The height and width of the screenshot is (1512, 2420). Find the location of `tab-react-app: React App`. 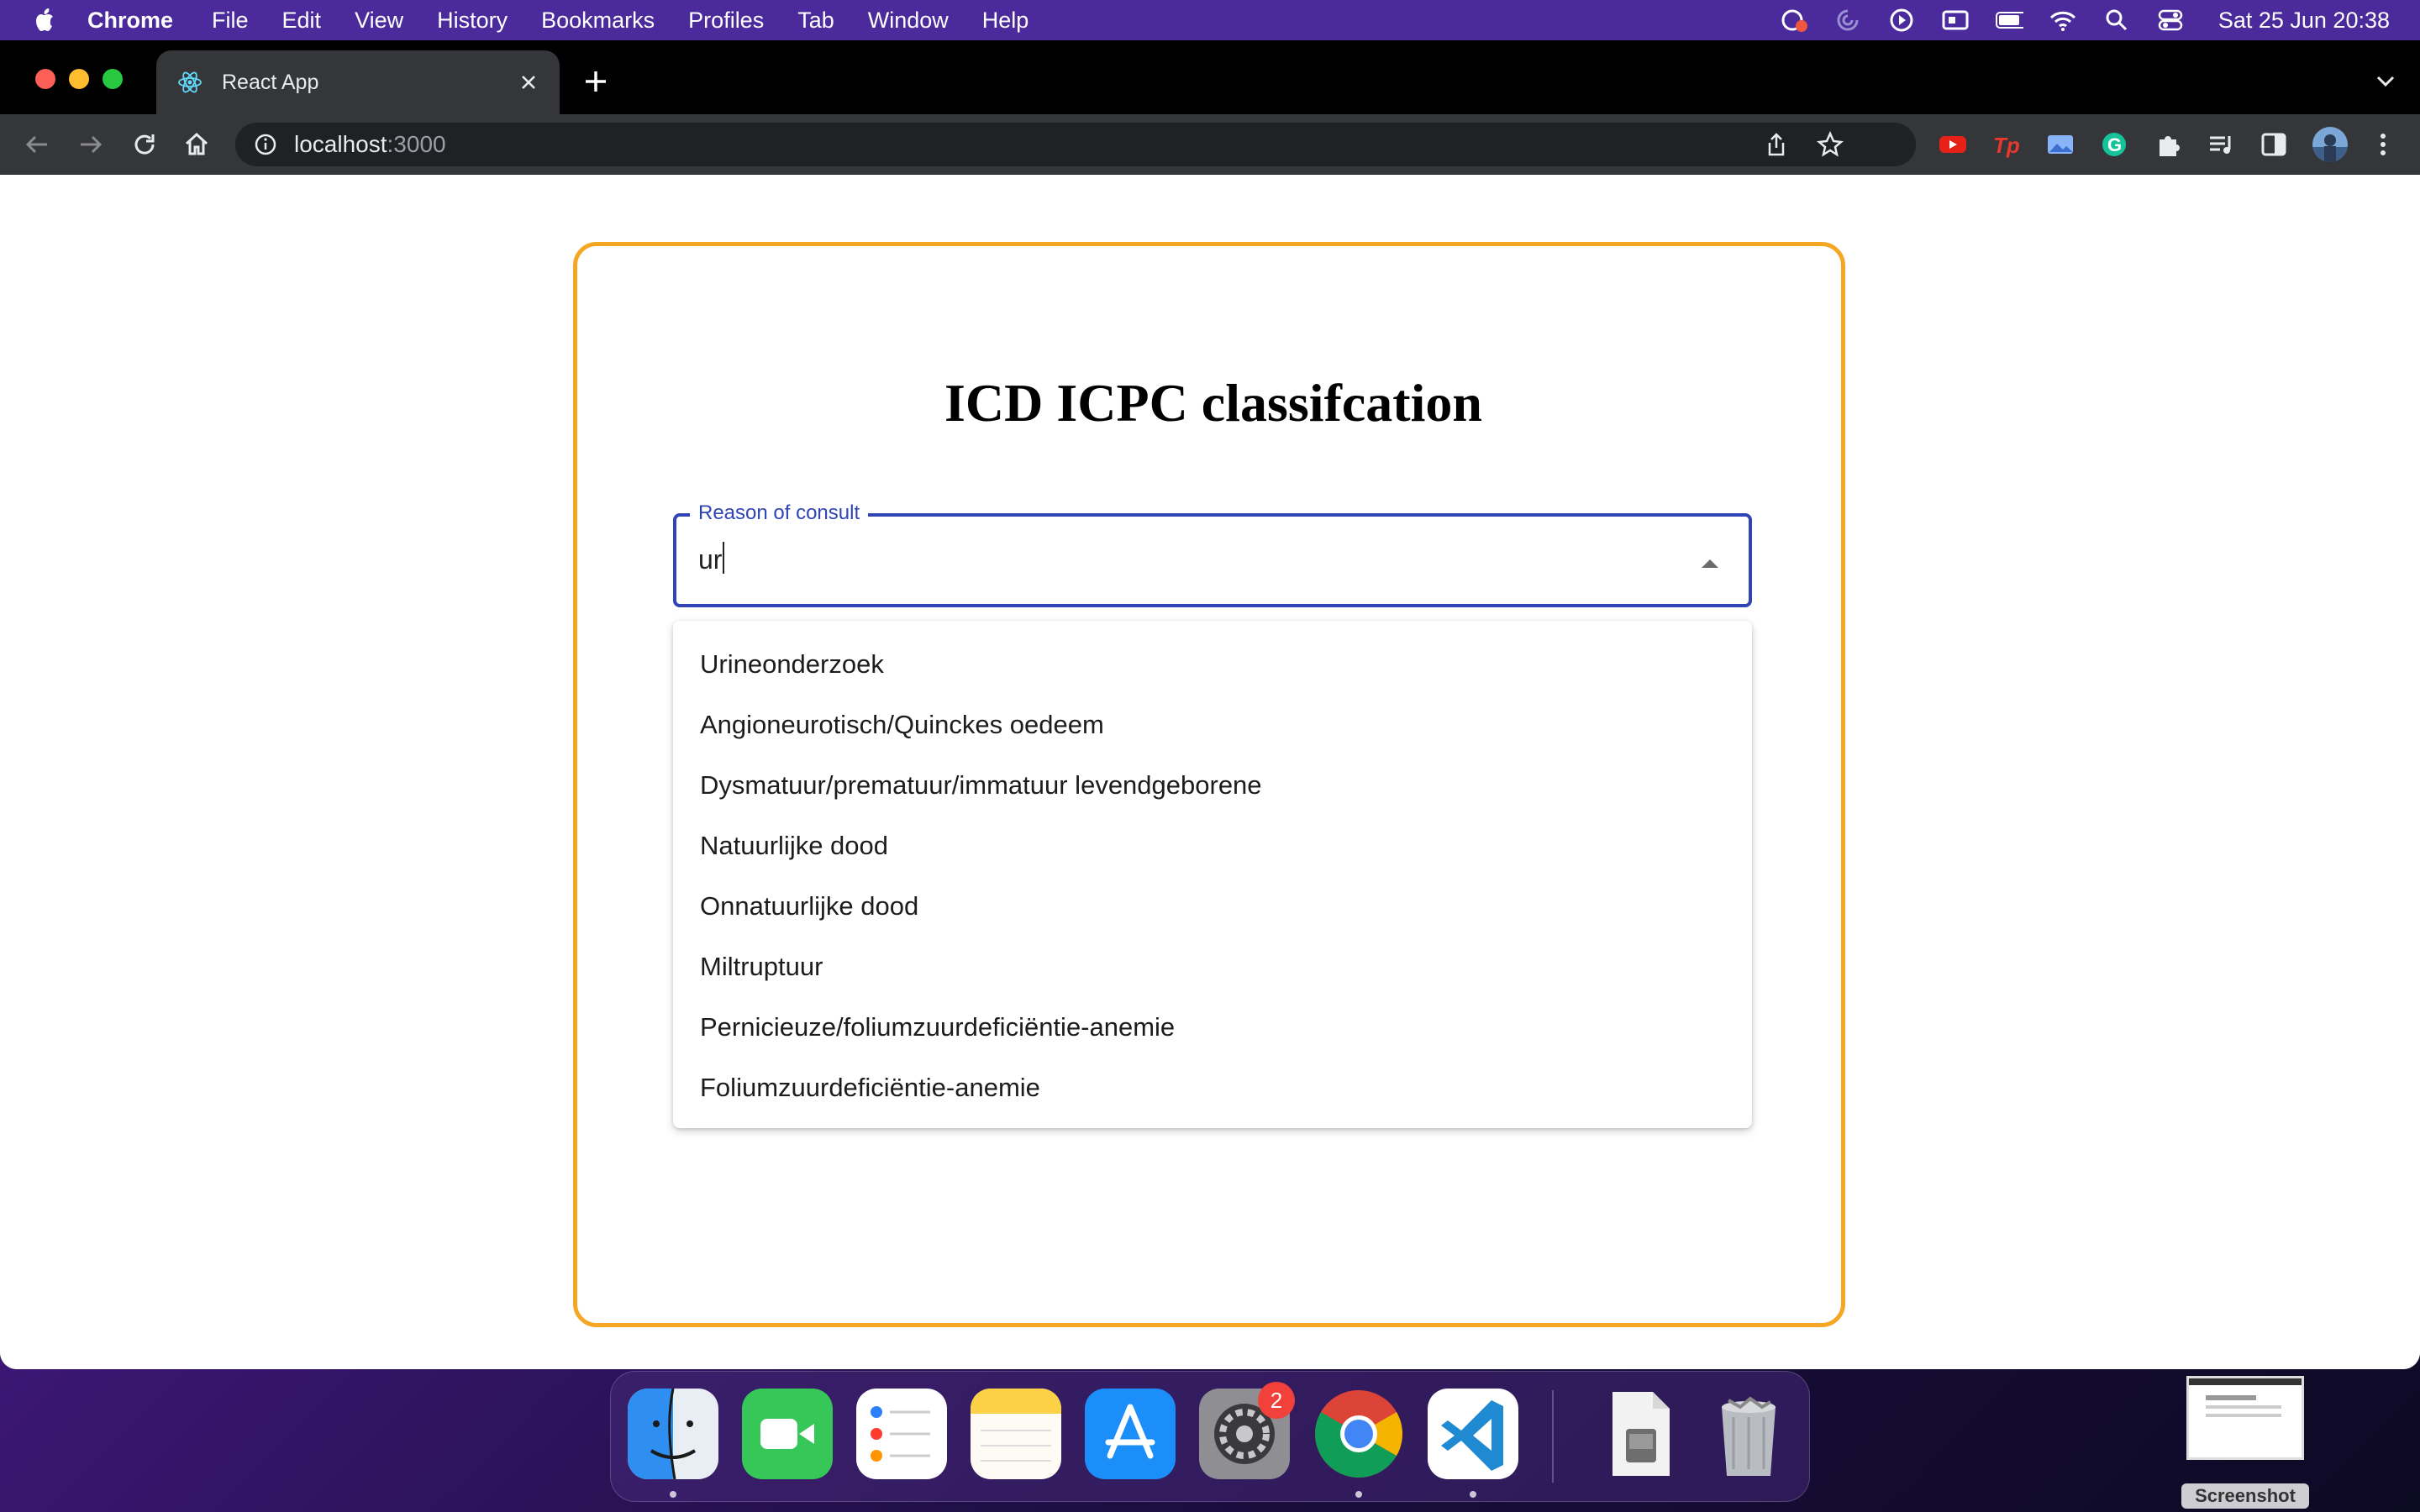

tab-react-app: React App is located at coordinates (358, 82).